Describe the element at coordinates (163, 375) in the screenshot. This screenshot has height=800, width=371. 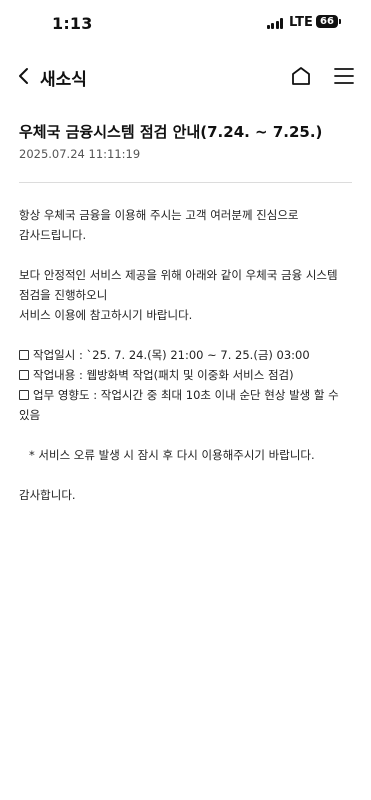
I see `item-work-text: 작업내용 : 웹방화벽 작업(패치 및 이중화 서비스 점검)` at that location.